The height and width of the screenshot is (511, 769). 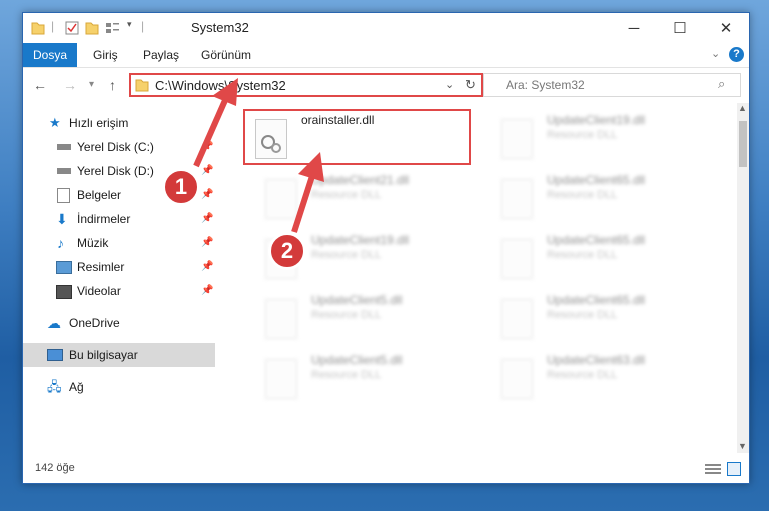 What do you see at coordinates (311, 167) in the screenshot?
I see `arrow-2-head` at bounding box center [311, 167].